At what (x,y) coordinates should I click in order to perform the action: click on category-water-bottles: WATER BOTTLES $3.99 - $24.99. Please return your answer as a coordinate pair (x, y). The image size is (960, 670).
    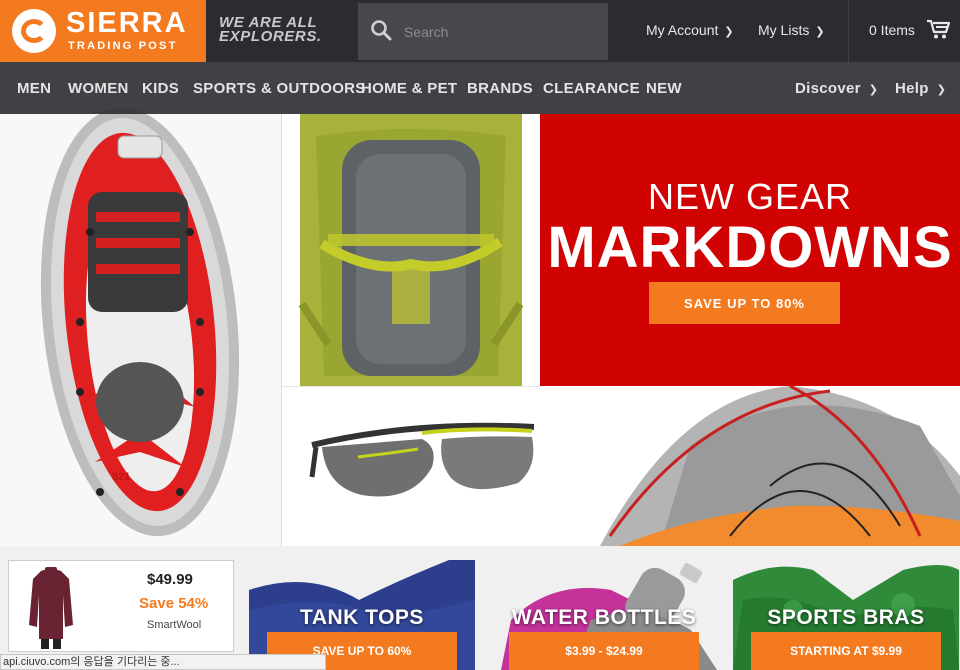
    Looking at the image, I should click on (604, 615).